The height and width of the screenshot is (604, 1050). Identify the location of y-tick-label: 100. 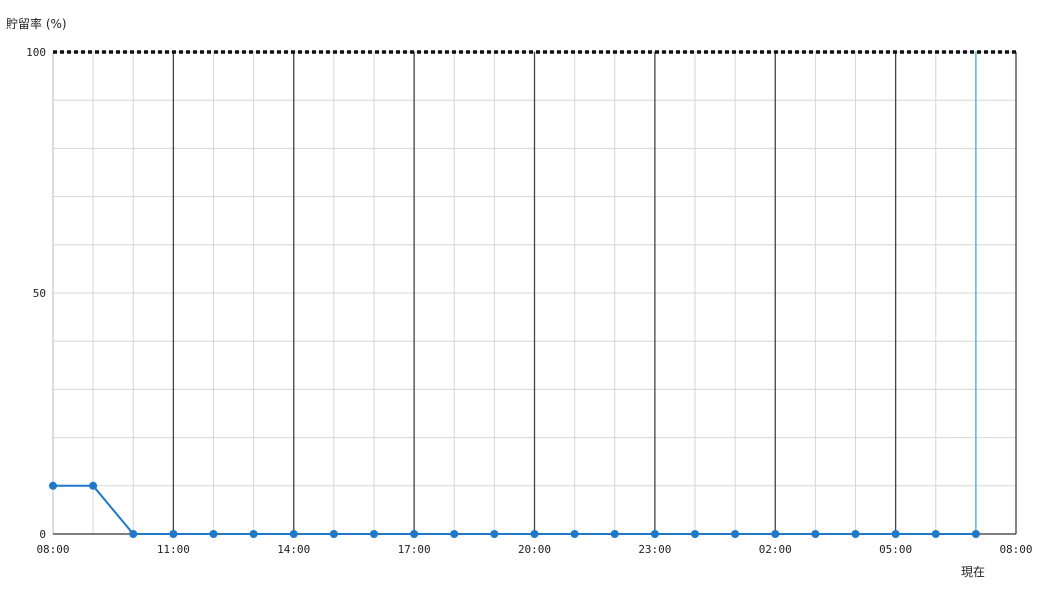
(36, 52).